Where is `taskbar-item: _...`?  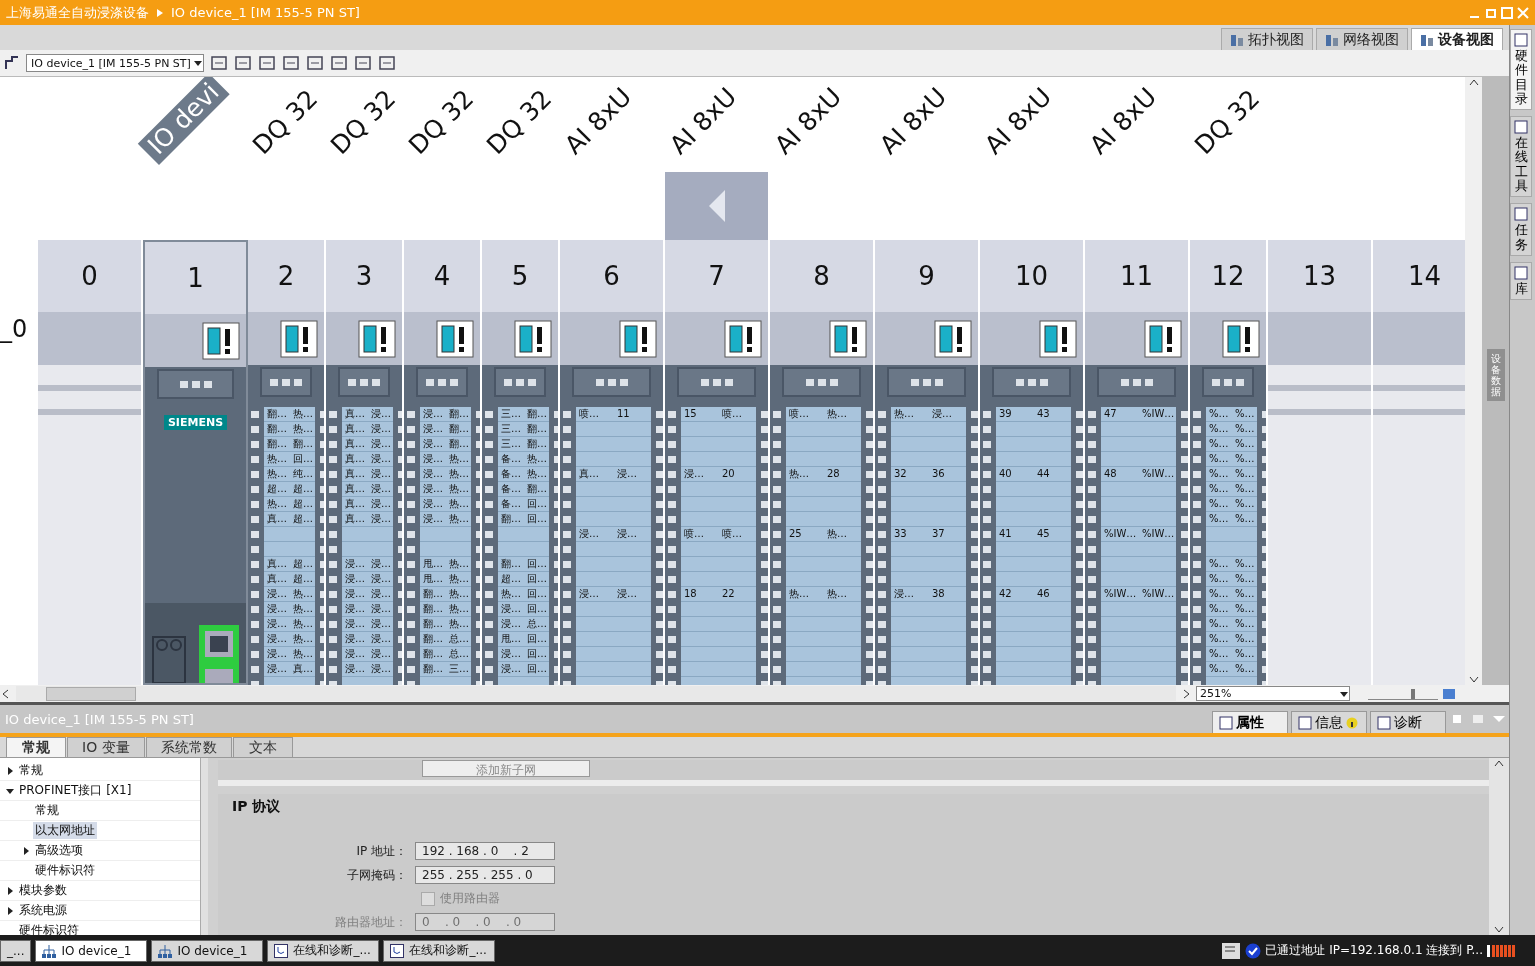 taskbar-item: _... is located at coordinates (16, 950).